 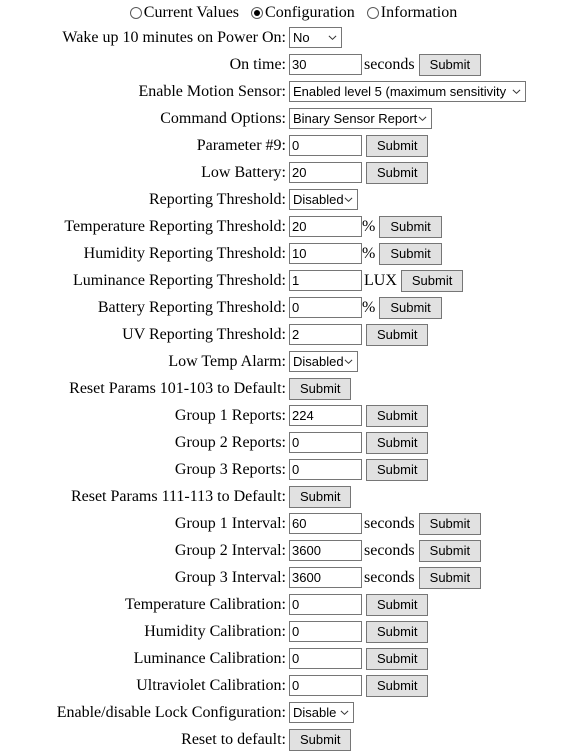 I want to click on mode-option-current-values: Current Values, so click(x=184, y=13).